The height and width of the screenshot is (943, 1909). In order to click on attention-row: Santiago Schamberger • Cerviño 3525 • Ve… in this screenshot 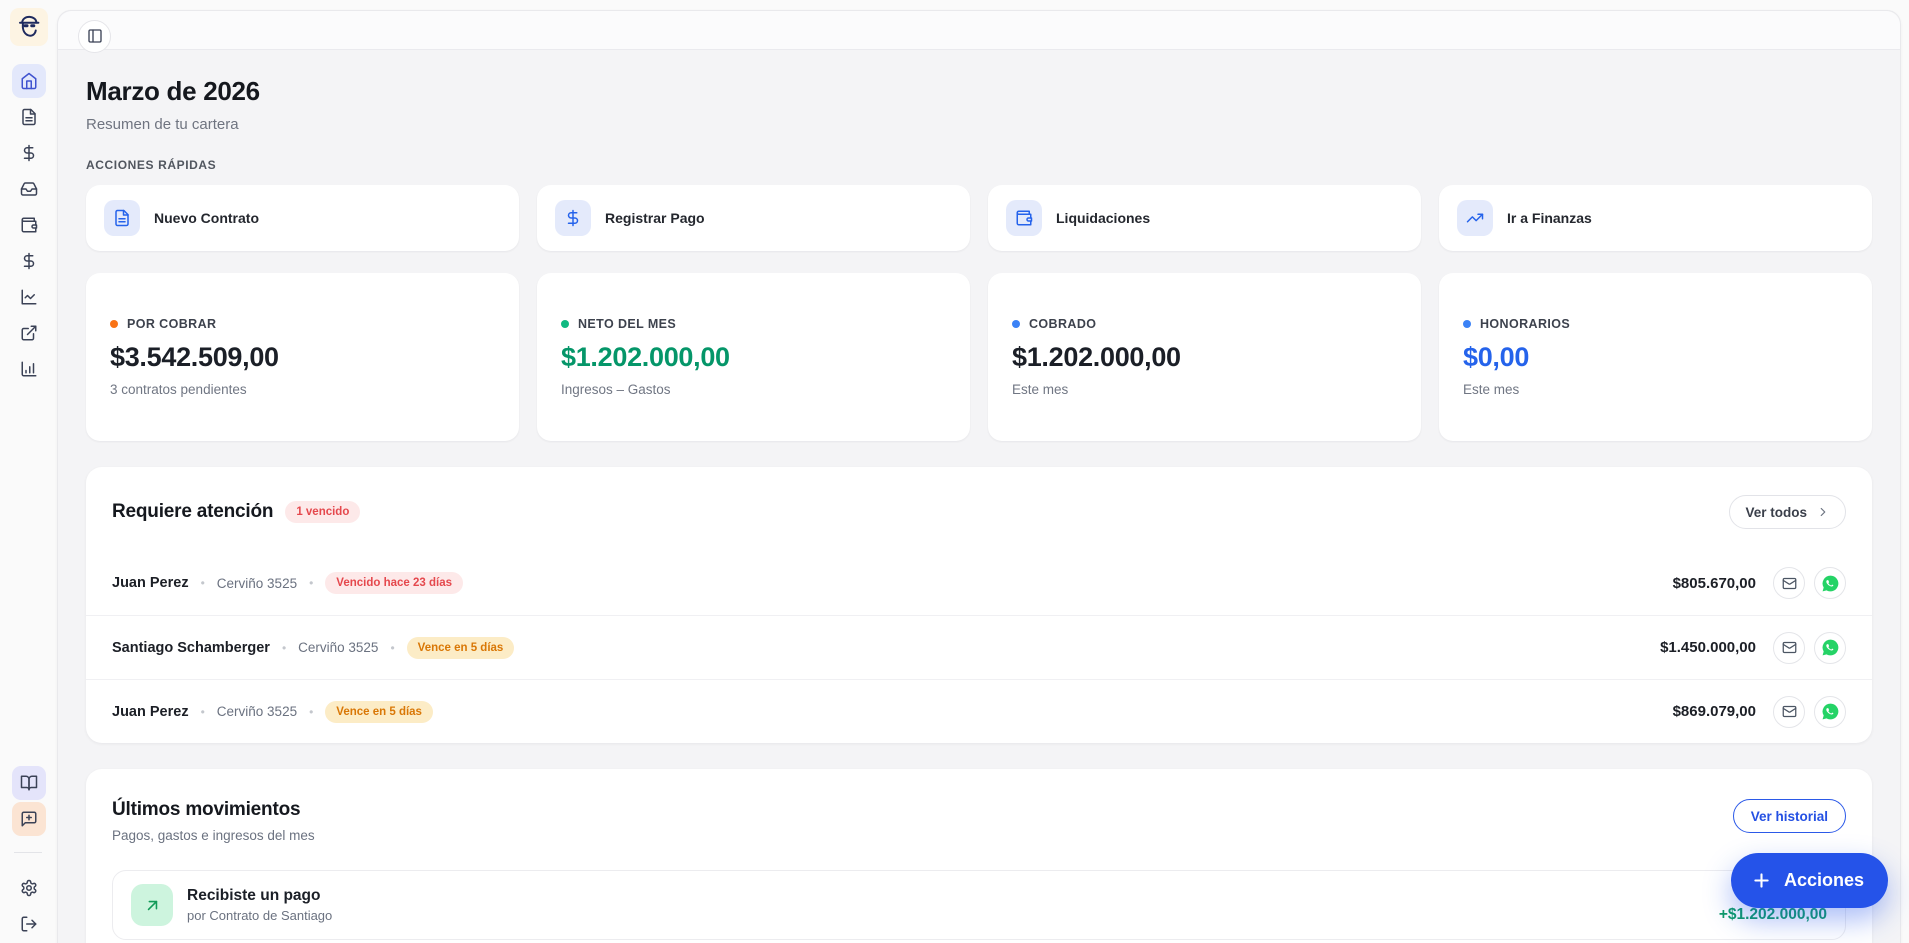, I will do `click(979, 647)`.